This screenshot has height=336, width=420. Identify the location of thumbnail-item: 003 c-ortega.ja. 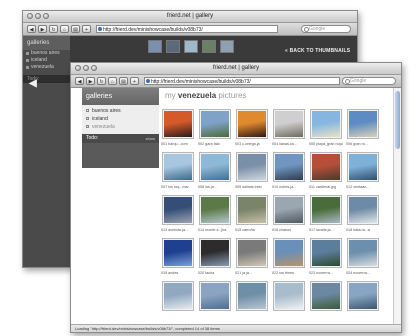
(252, 129).